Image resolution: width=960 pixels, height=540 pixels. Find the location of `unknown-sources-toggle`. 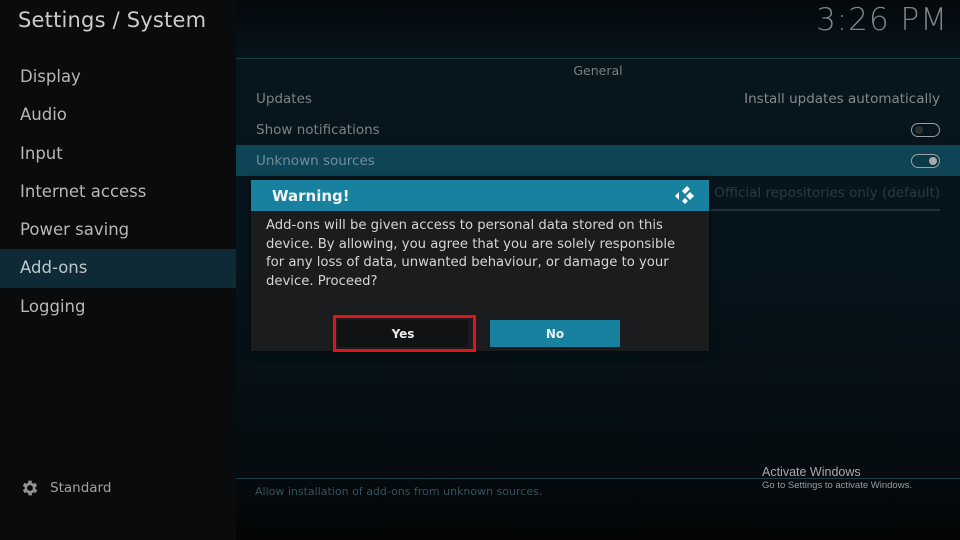

unknown-sources-toggle is located at coordinates (925, 160).